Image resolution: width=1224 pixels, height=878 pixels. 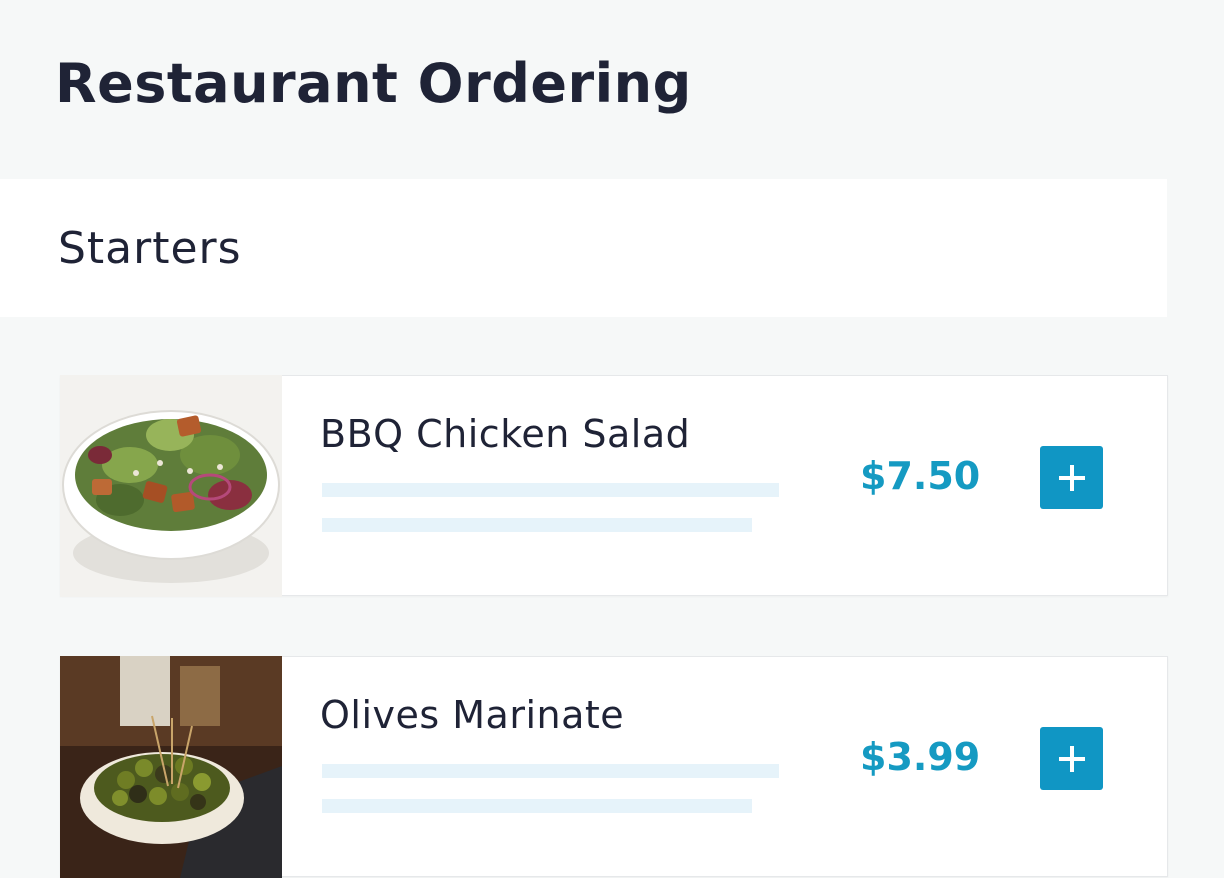 I want to click on page-title: Restaurant Ordering, so click(x=373, y=83).